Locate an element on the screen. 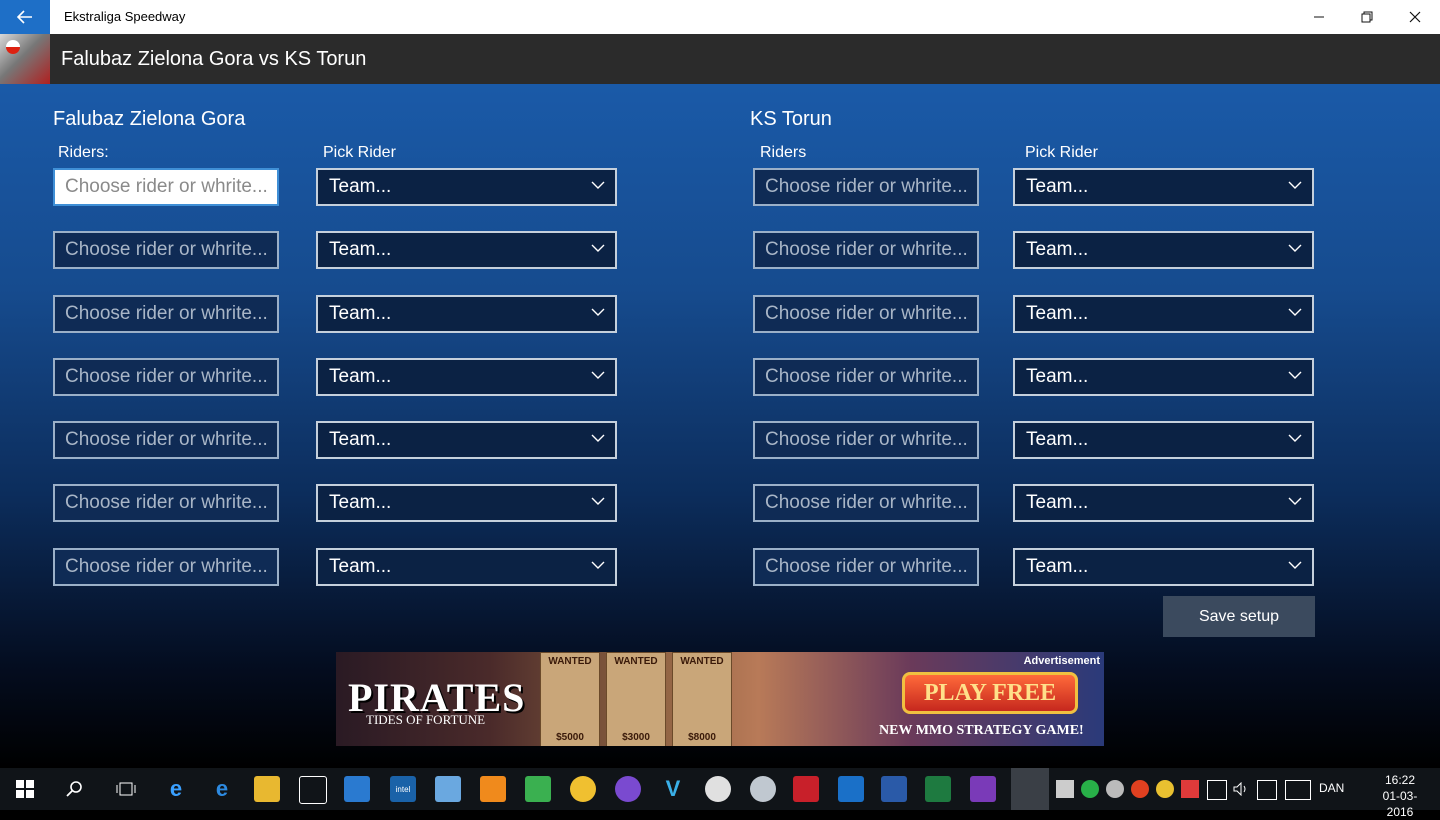 This screenshot has height=820, width=1440. language-indicator: DAN is located at coordinates (1331, 788).